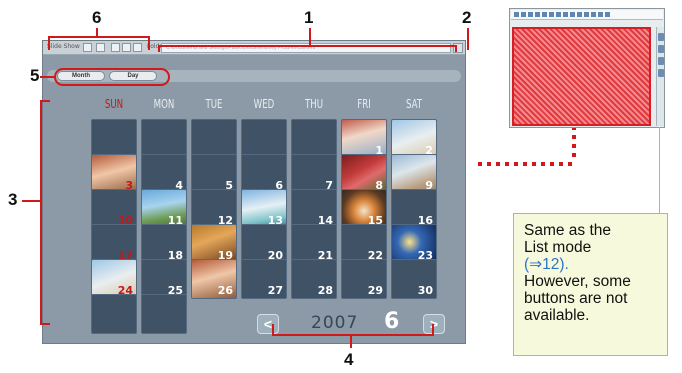  I want to click on weekday-mon: MON, so click(164, 104).